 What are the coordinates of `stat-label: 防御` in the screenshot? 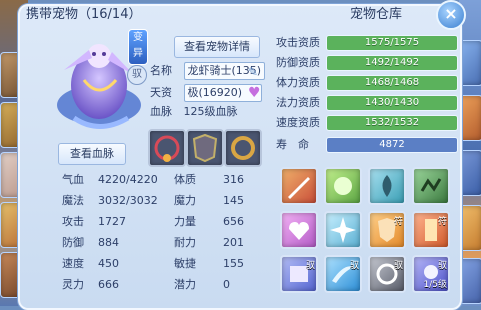 It's located at (73, 242).